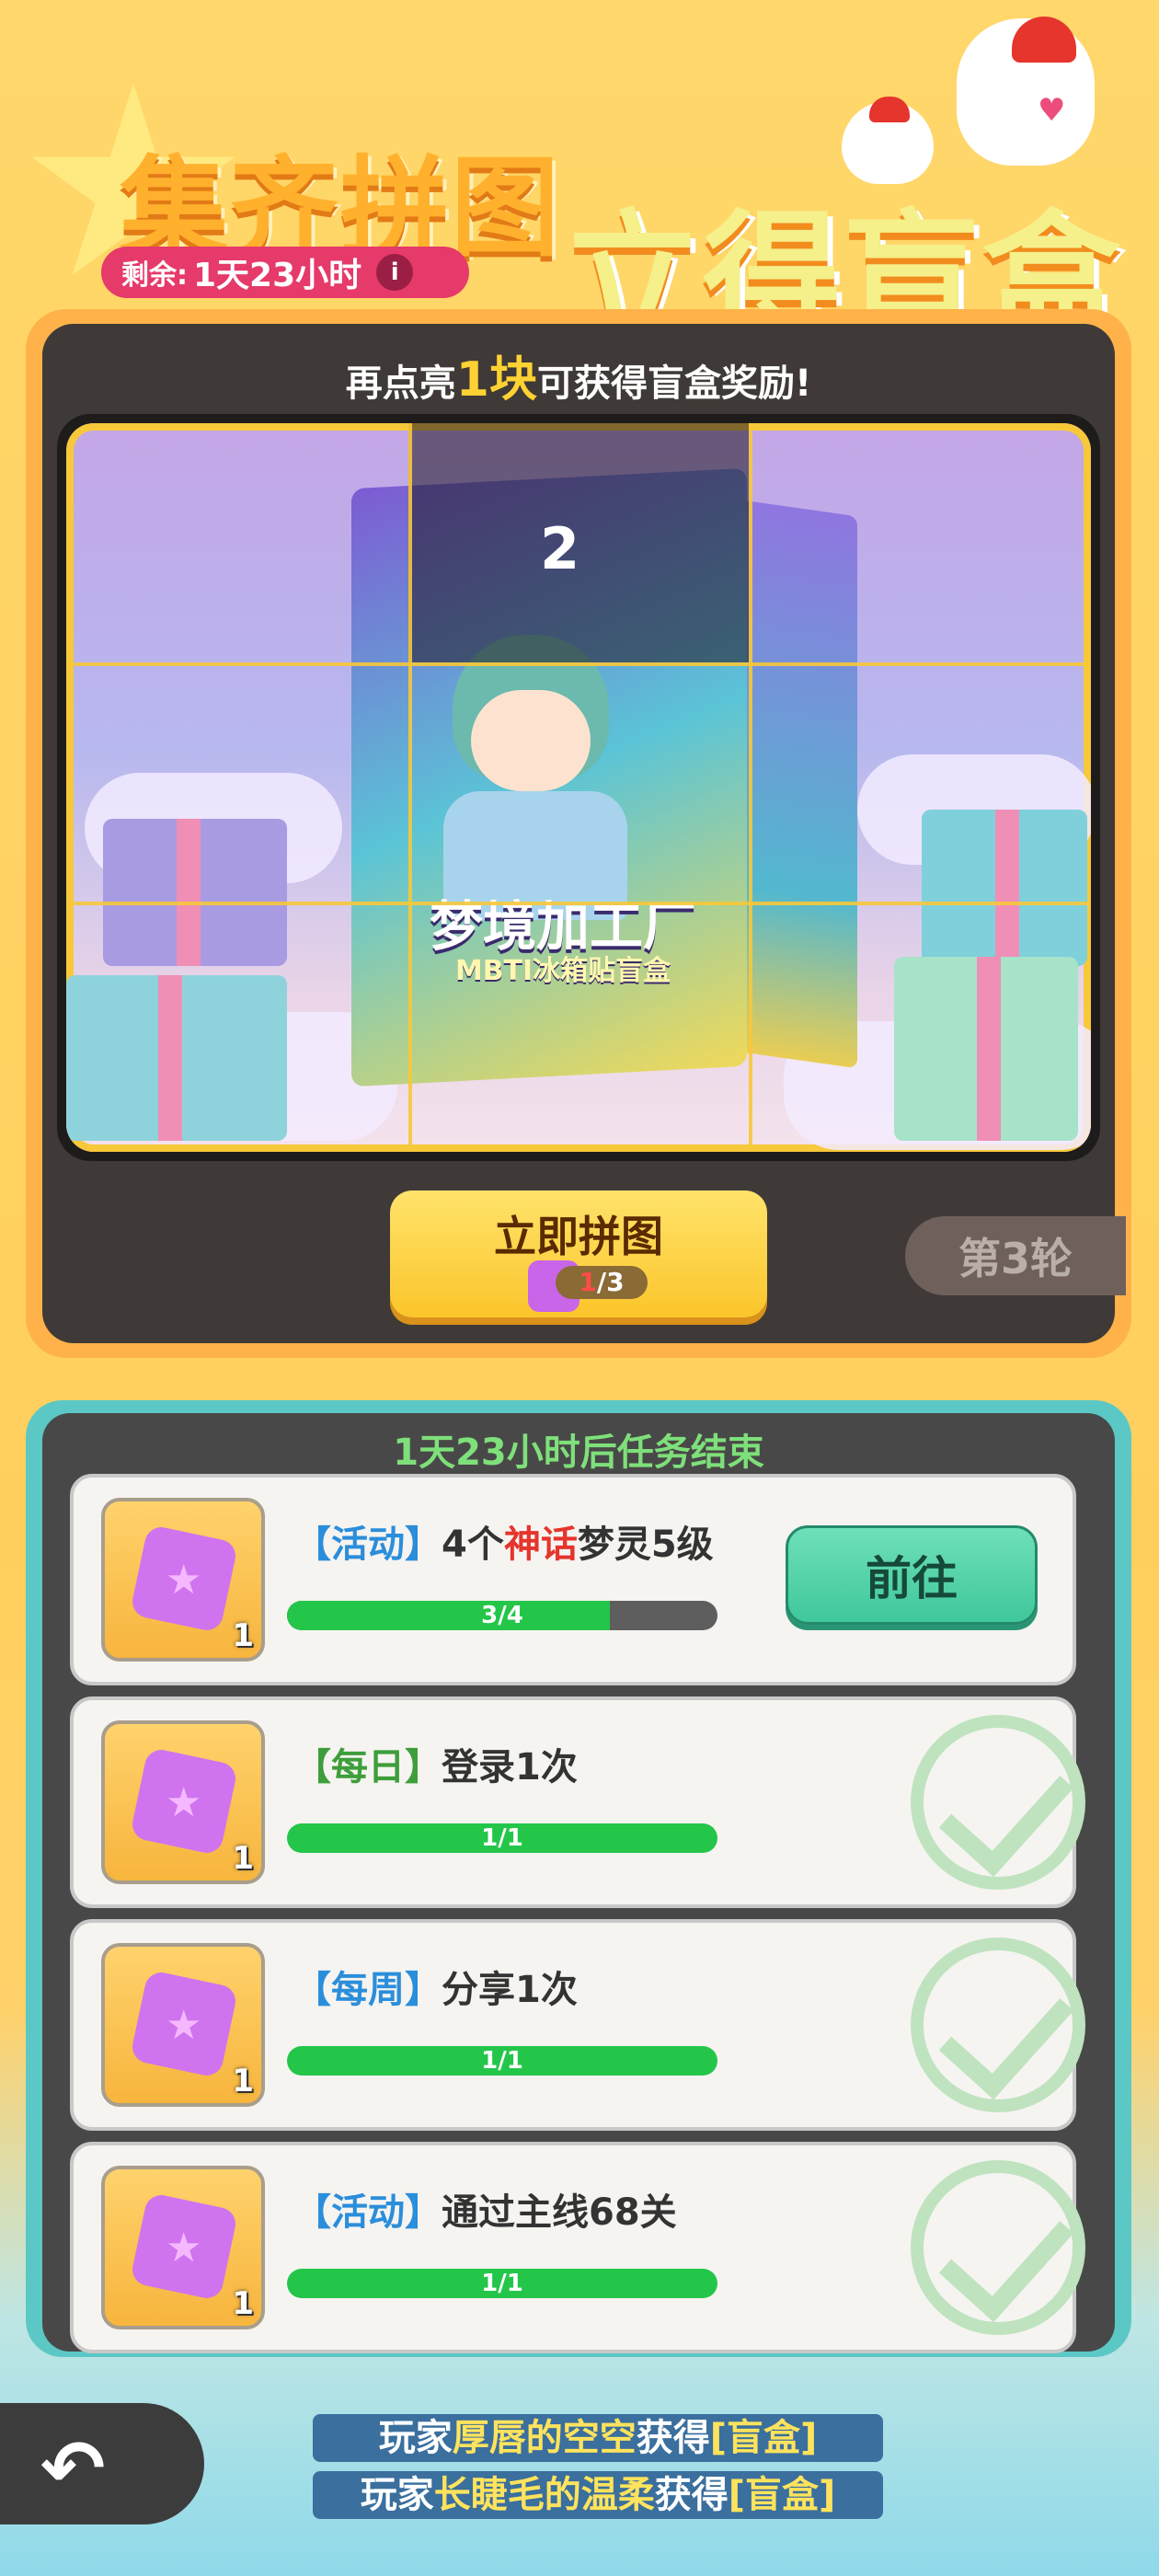 Image resolution: width=1159 pixels, height=2576 pixels. I want to click on puzzle-hint-highlight: 1块, so click(496, 380).